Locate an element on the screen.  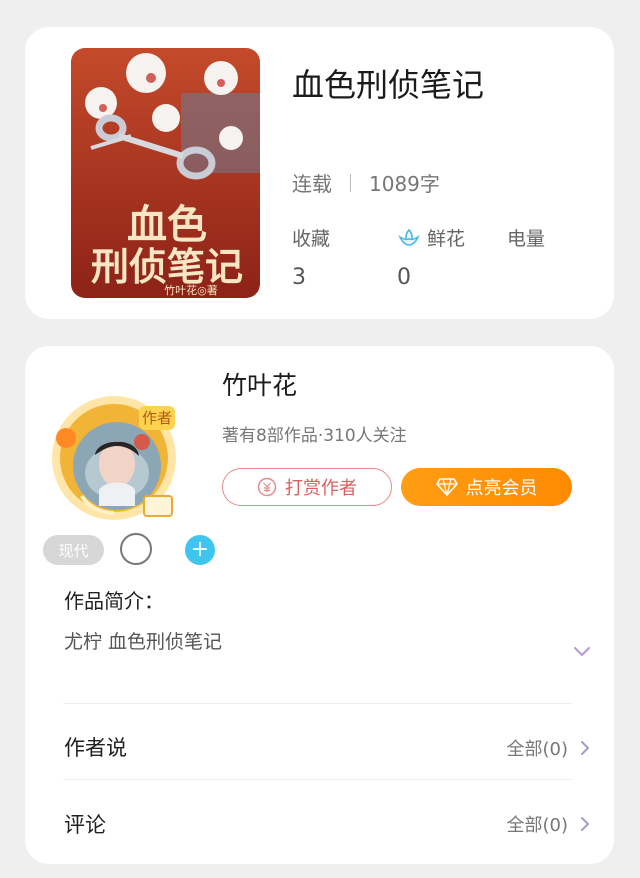
plus-icon: + is located at coordinates (200, 549).